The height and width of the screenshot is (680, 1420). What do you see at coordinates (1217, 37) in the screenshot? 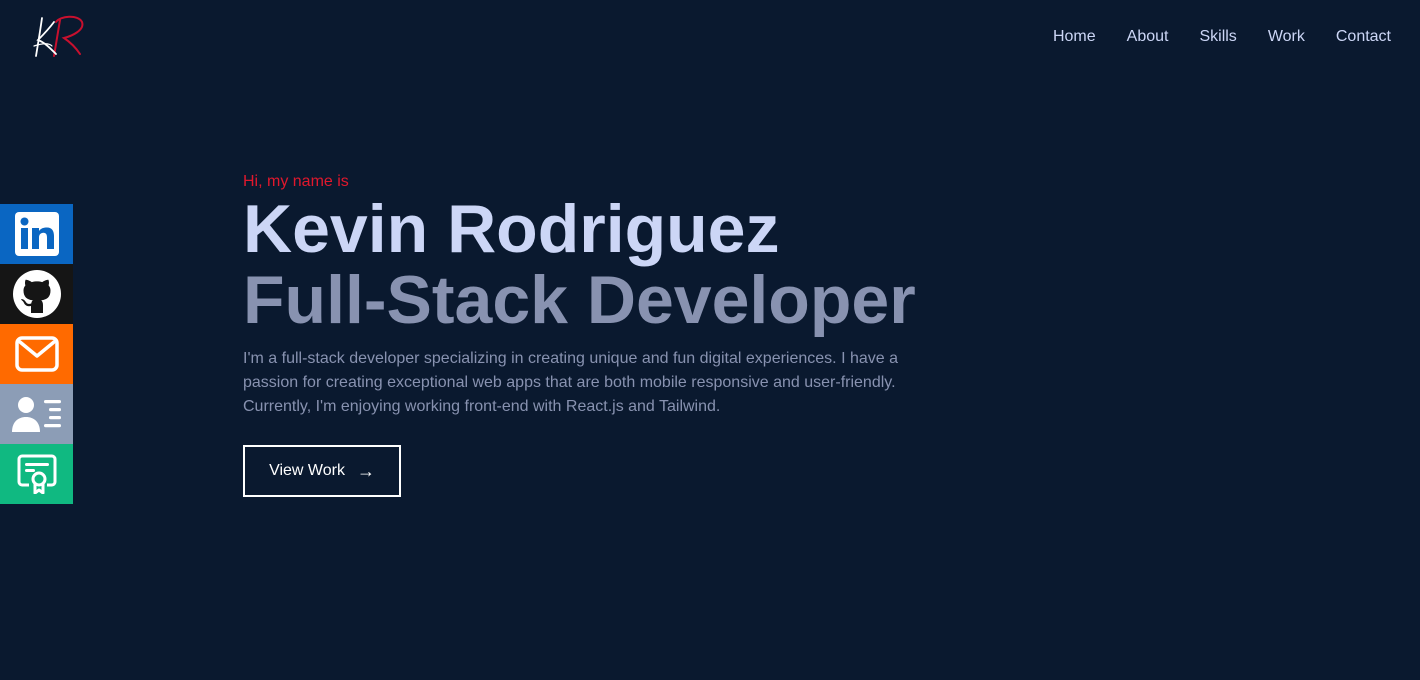
I see `nav-item-skills: Skills` at bounding box center [1217, 37].